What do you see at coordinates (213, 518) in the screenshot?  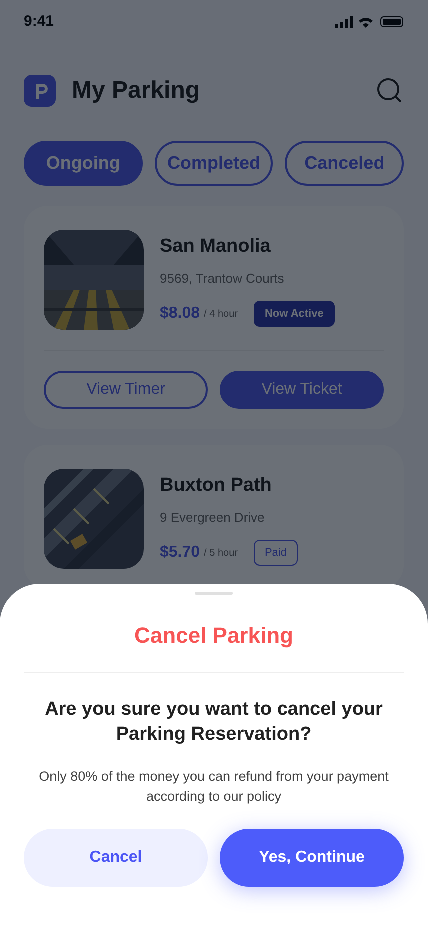 I see `parking-address: 9 Evergreen Drive` at bounding box center [213, 518].